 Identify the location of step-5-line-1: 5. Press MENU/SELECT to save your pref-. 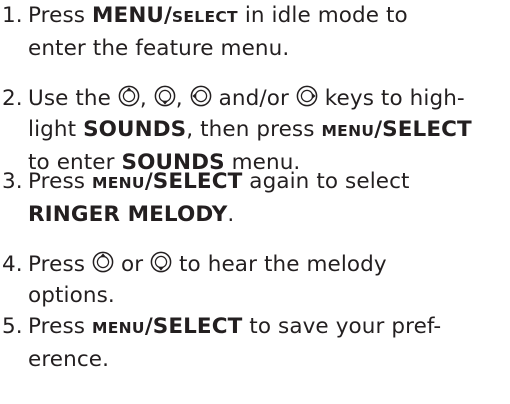
(254, 327).